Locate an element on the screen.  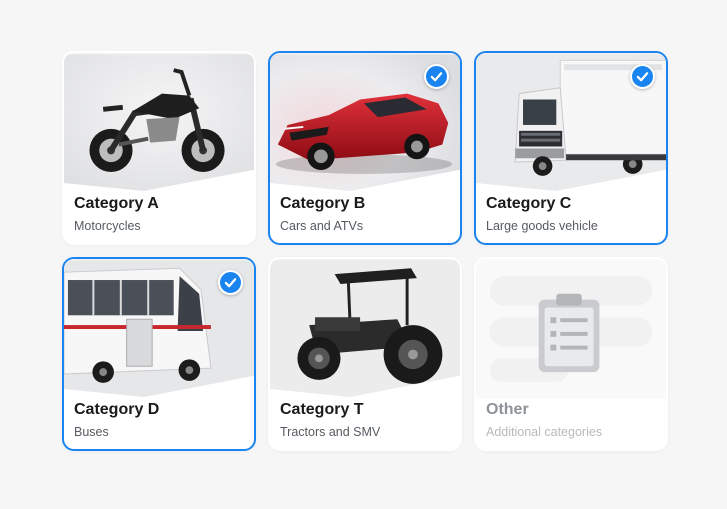
category-title: Category A is located at coordinates (116, 203).